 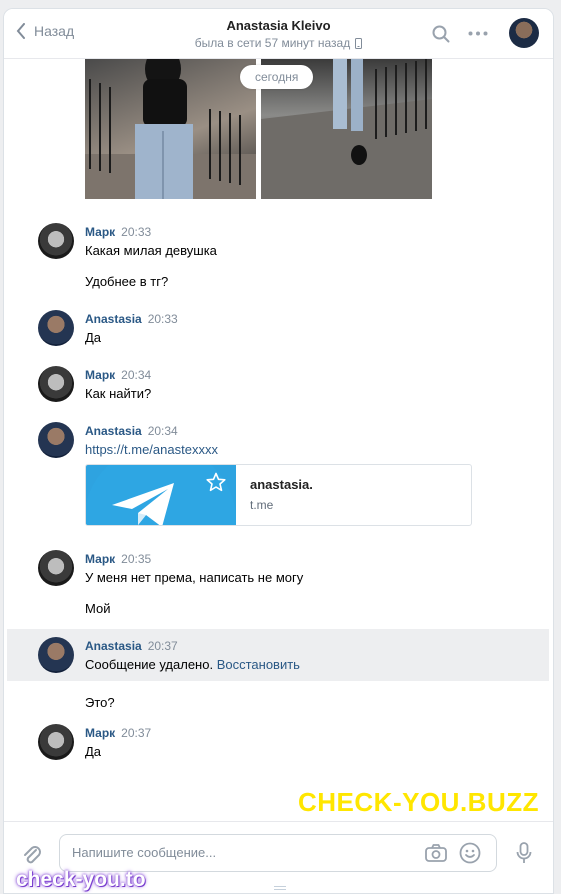 I want to click on message-meta: Марк 20:35, so click(x=118, y=559).